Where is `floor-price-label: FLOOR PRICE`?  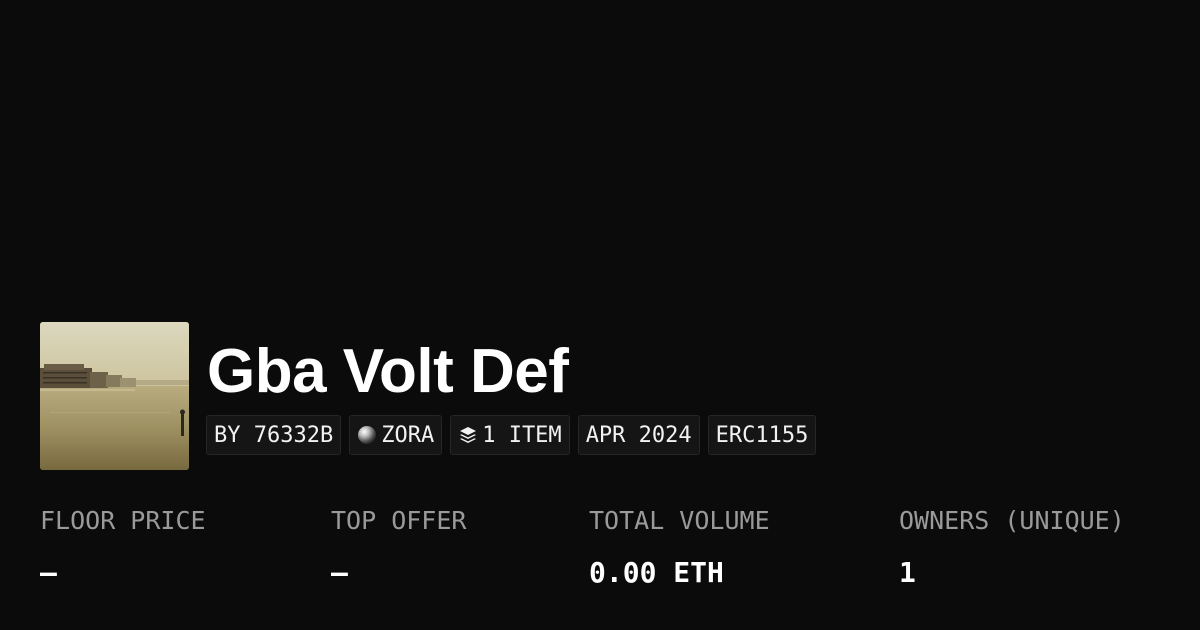 floor-price-label: FLOOR PRICE is located at coordinates (123, 520).